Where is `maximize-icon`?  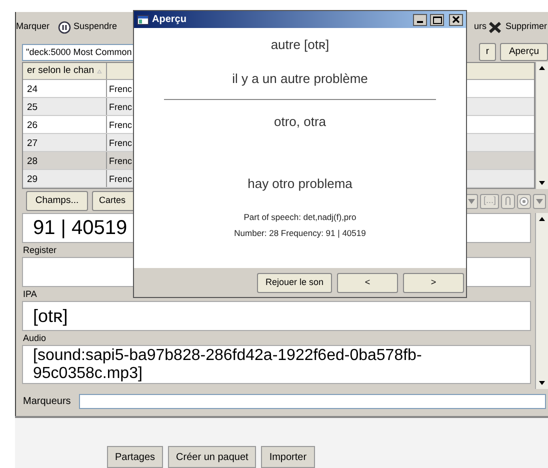 maximize-icon is located at coordinates (437, 20).